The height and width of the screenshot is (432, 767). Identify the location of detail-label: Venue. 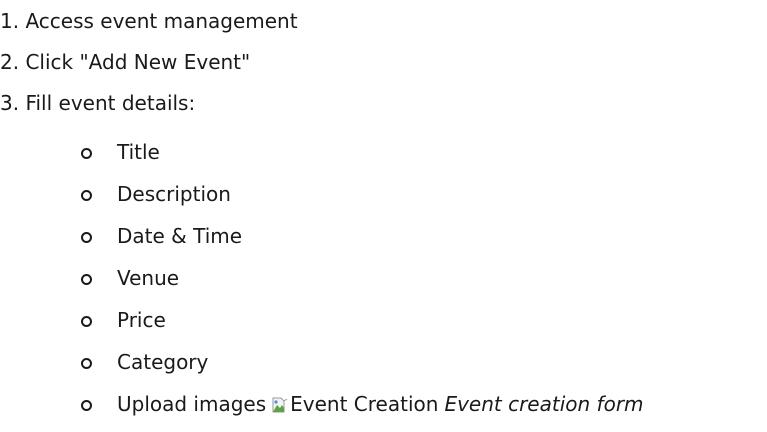
(148, 278).